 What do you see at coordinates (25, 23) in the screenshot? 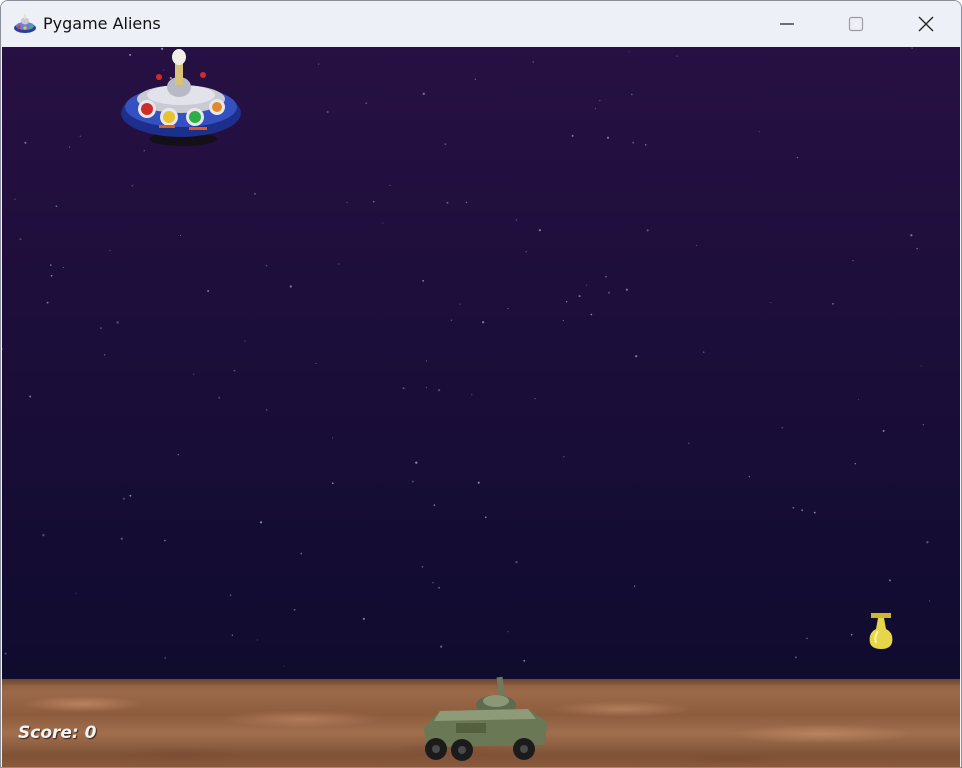
I see `ufo-icon` at bounding box center [25, 23].